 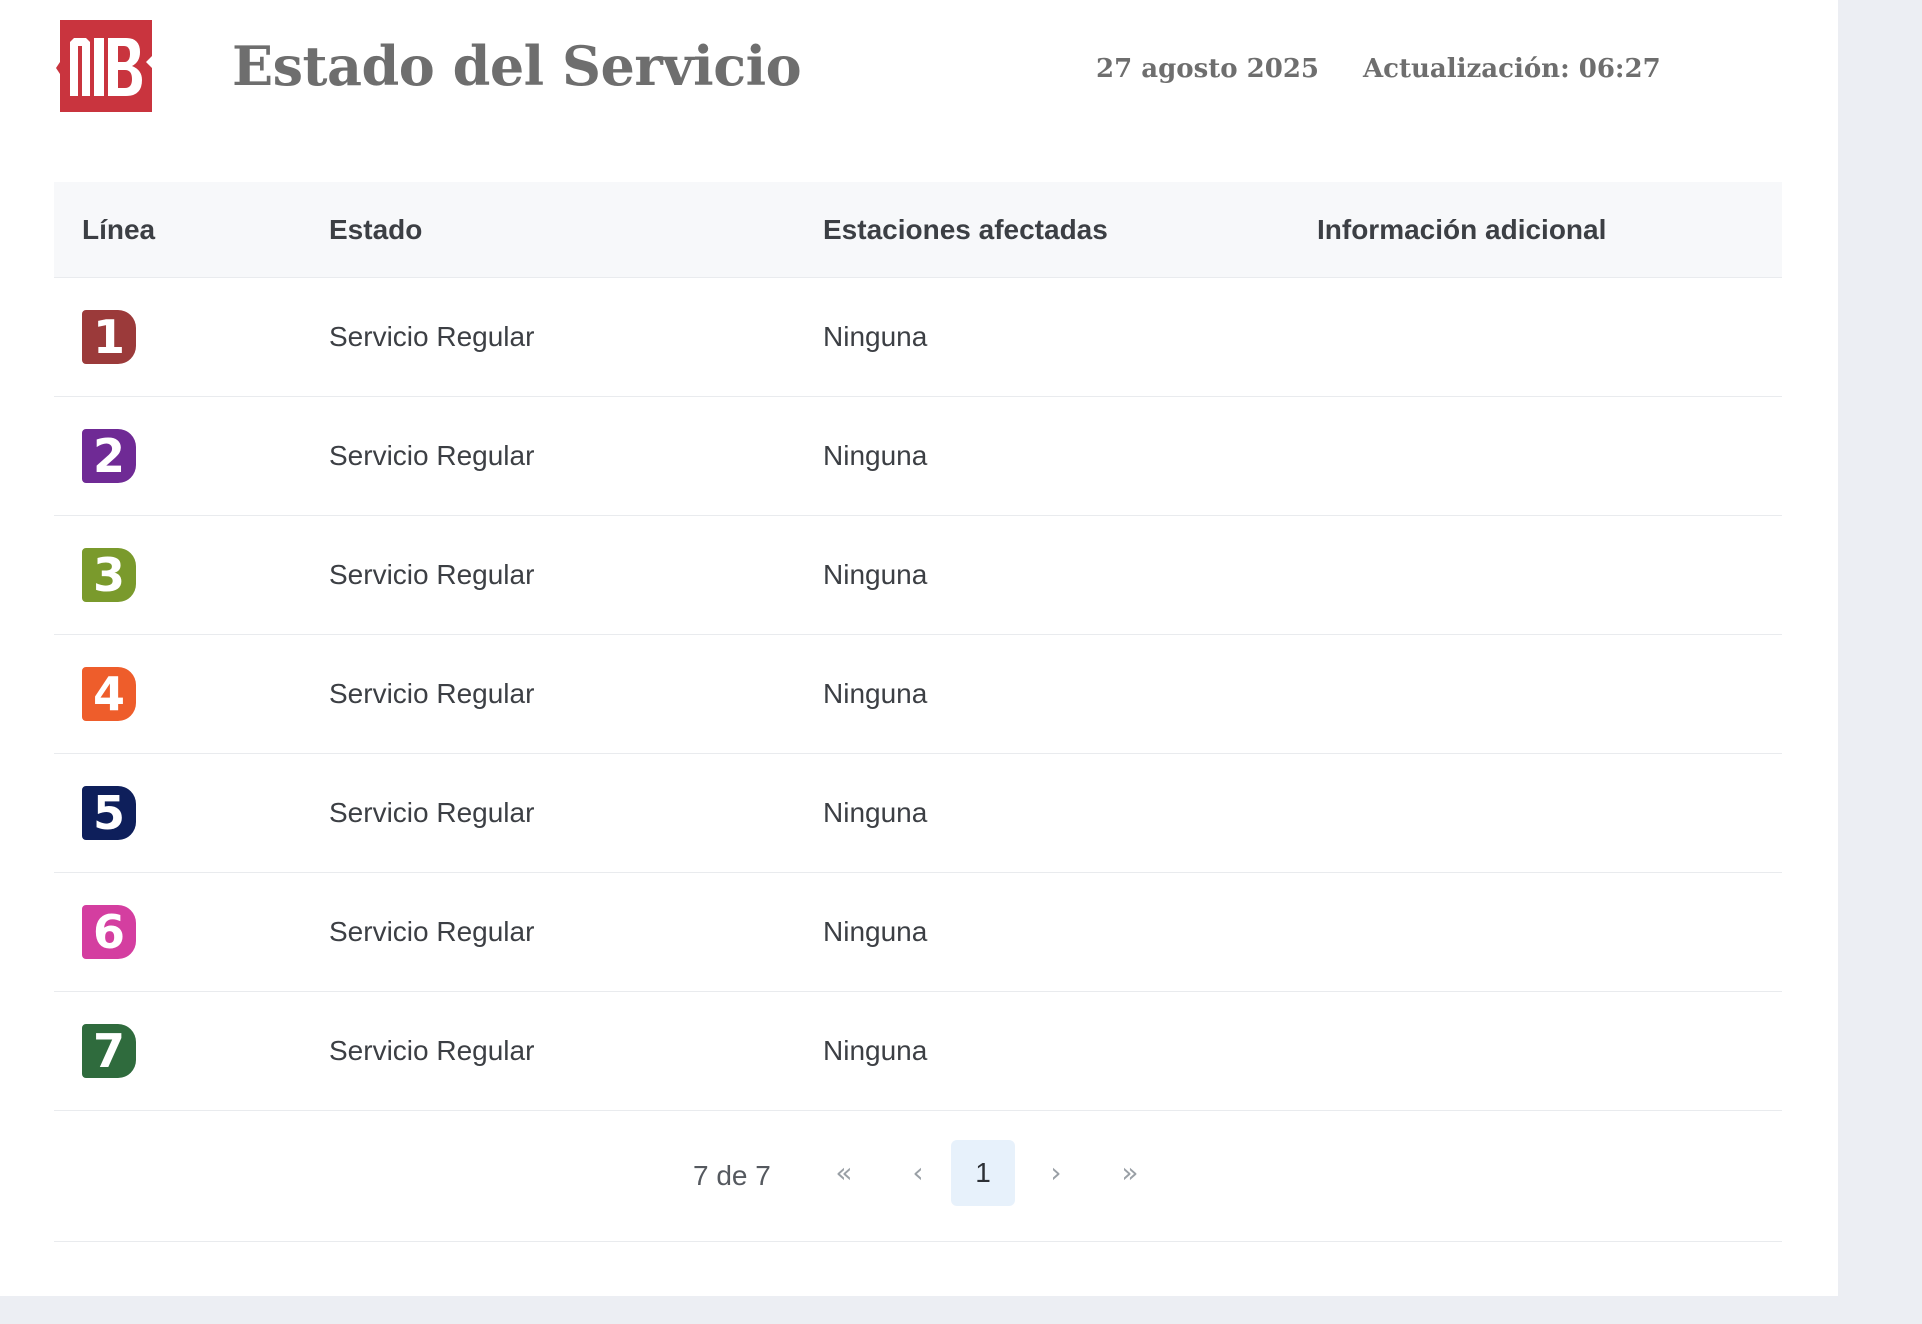 I want to click on table-row: 7 Servicio Regular Ninguna, so click(x=918, y=1051).